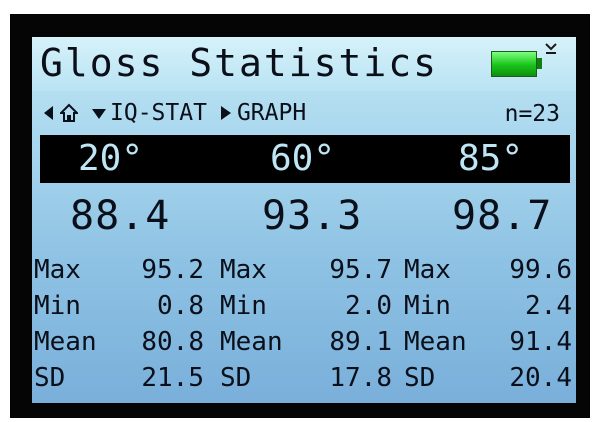 The width and height of the screenshot is (599, 422). I want to click on stat-row-sd: SD 21.5 SD 17.8 SD 20.4, so click(304, 379).